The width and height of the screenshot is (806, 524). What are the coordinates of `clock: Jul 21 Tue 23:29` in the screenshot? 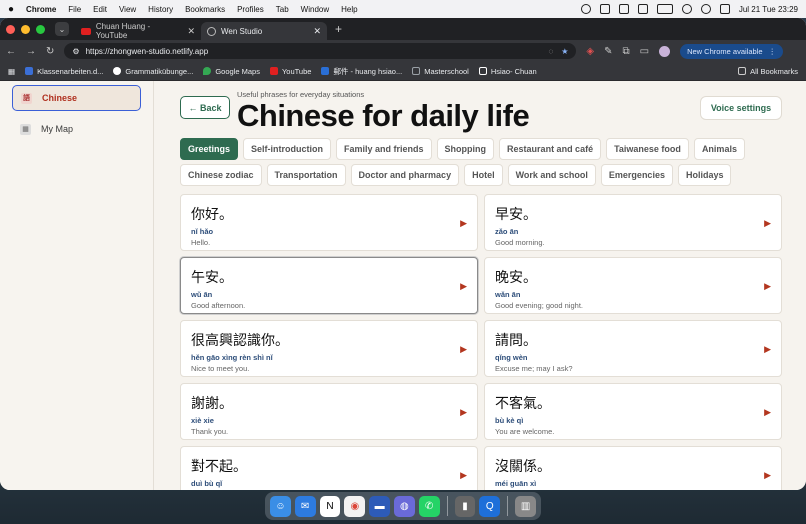 It's located at (768, 9).